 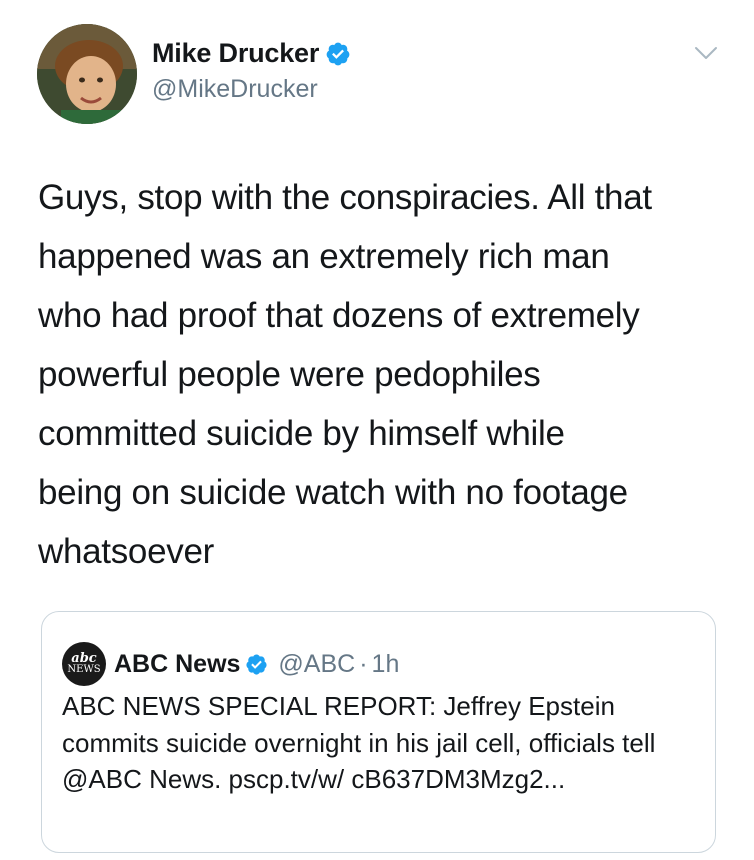 I want to click on abc-news-logo: abc NEWS, so click(x=84, y=664).